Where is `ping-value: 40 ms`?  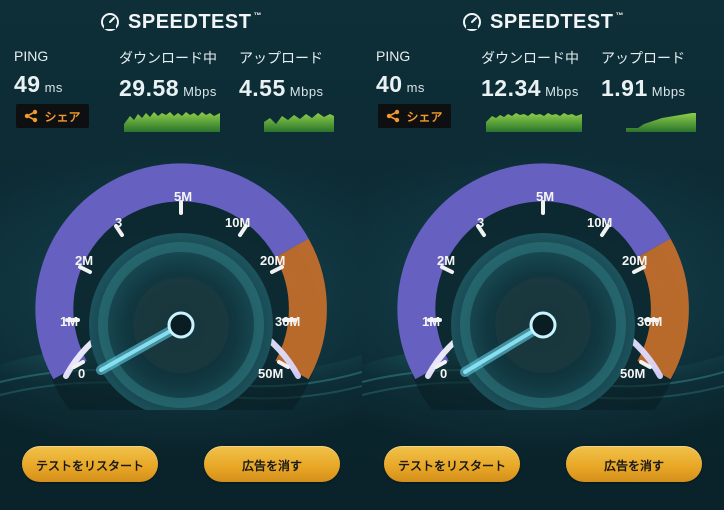 ping-value: 40 ms is located at coordinates (400, 84).